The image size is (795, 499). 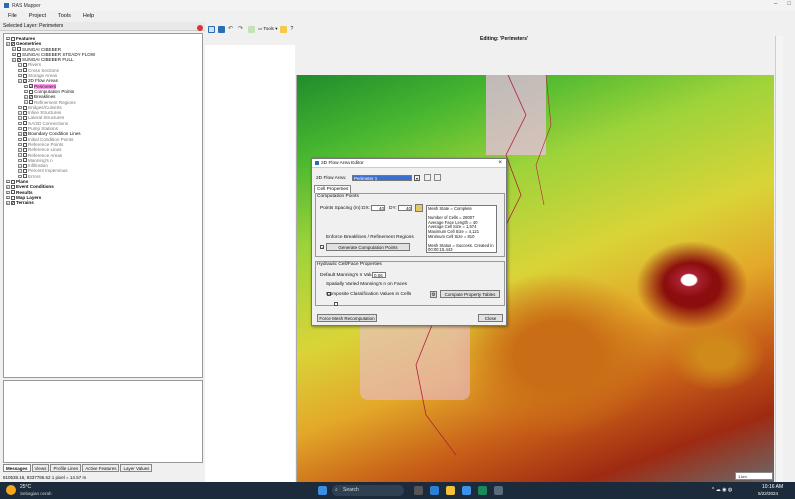 I want to click on select-icon, so click(x=221, y=29).